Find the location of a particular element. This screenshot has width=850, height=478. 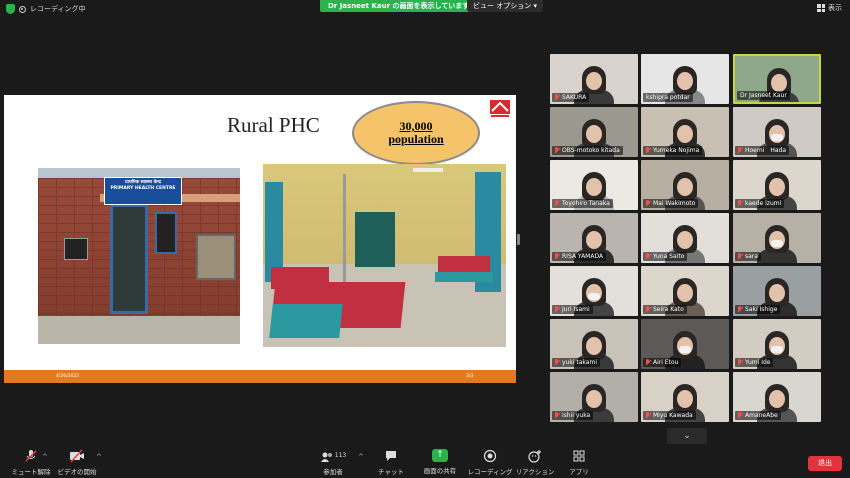

split-resize-handle is located at coordinates (518, 239).